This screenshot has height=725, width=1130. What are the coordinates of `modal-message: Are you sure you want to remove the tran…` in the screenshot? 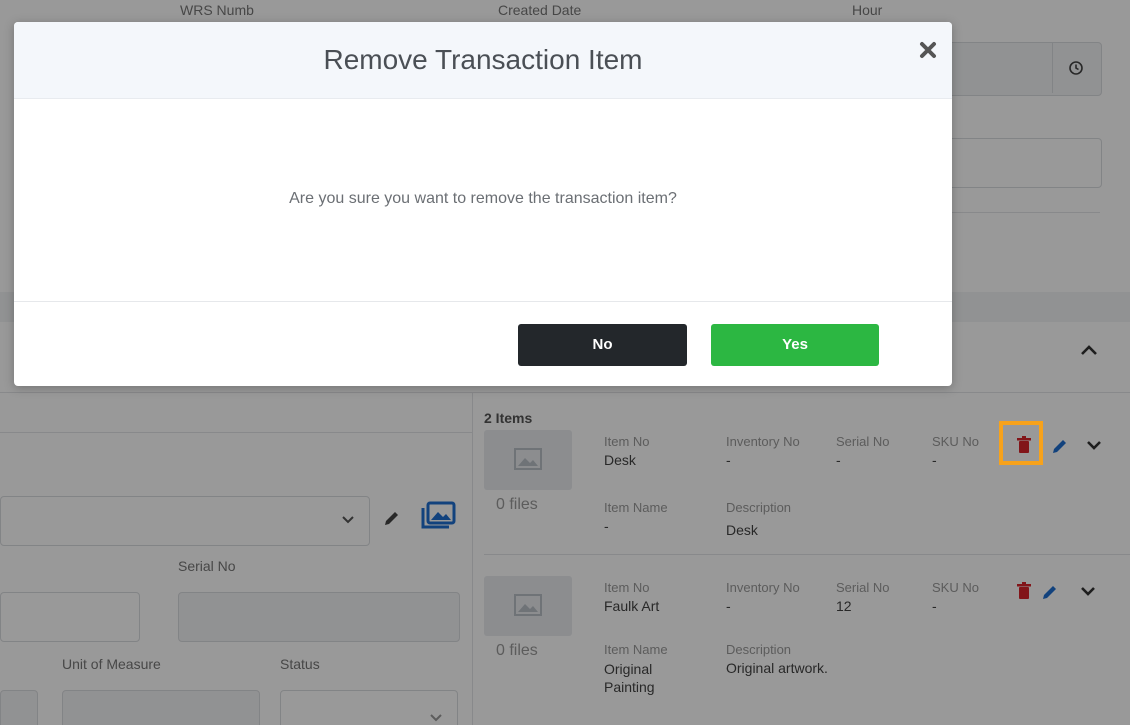 It's located at (483, 198).